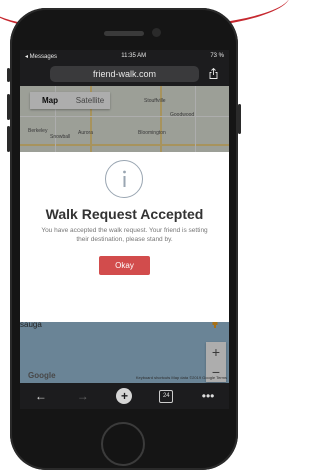  What do you see at coordinates (41, 56) in the screenshot?
I see `carrier-text: ◂ Messages` at bounding box center [41, 56].